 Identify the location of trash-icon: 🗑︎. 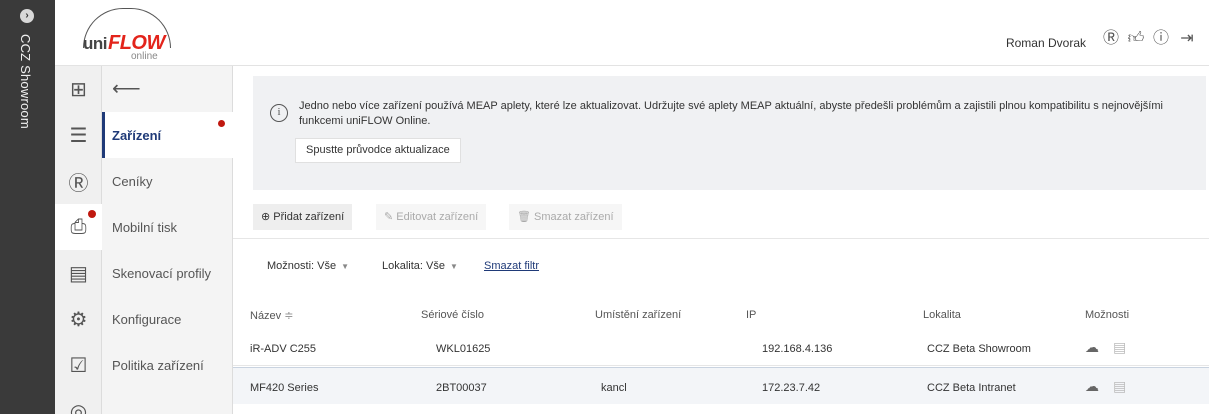
(524, 217).